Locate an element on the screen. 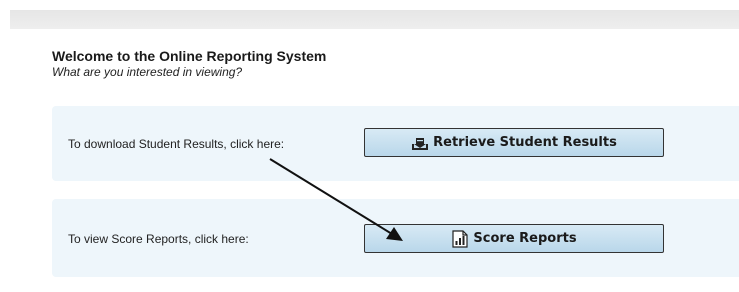 The image size is (739, 292). score-reports-button: Score Reports is located at coordinates (514, 238).